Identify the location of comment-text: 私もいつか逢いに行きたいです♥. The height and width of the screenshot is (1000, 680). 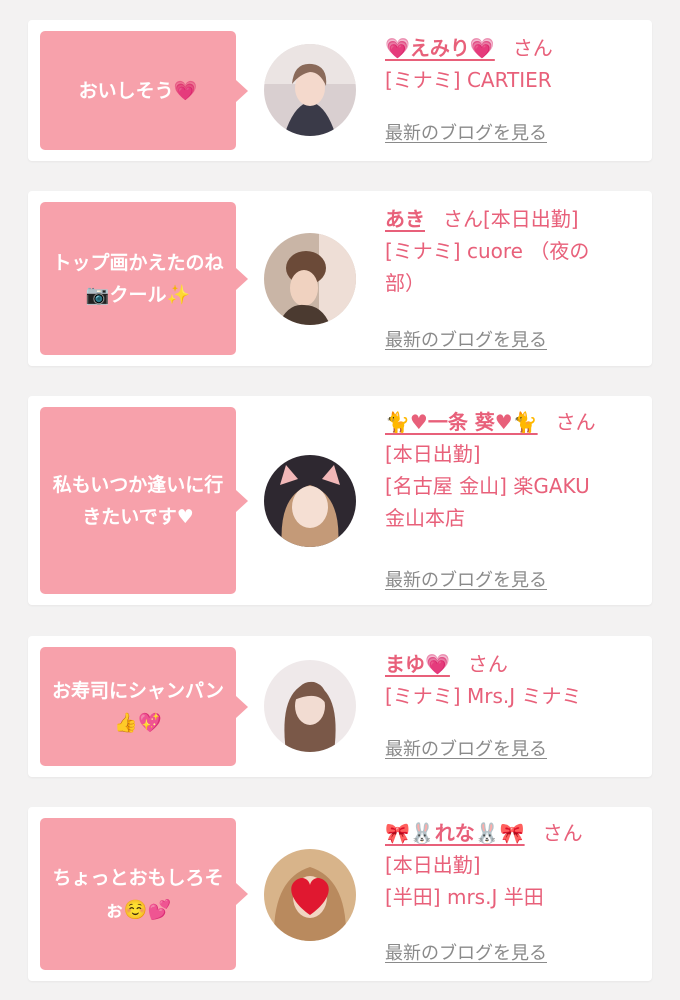
(138, 500).